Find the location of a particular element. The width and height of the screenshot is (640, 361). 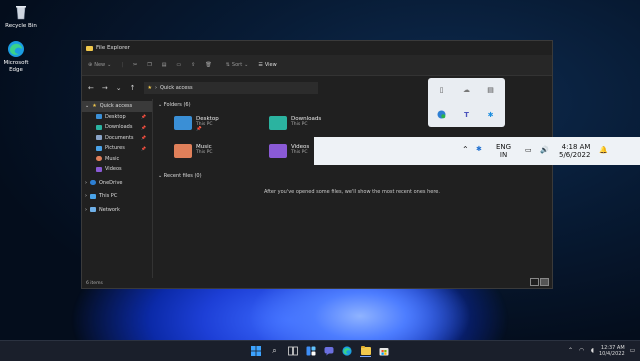

nav-label: Music is located at coordinates (112, 158).